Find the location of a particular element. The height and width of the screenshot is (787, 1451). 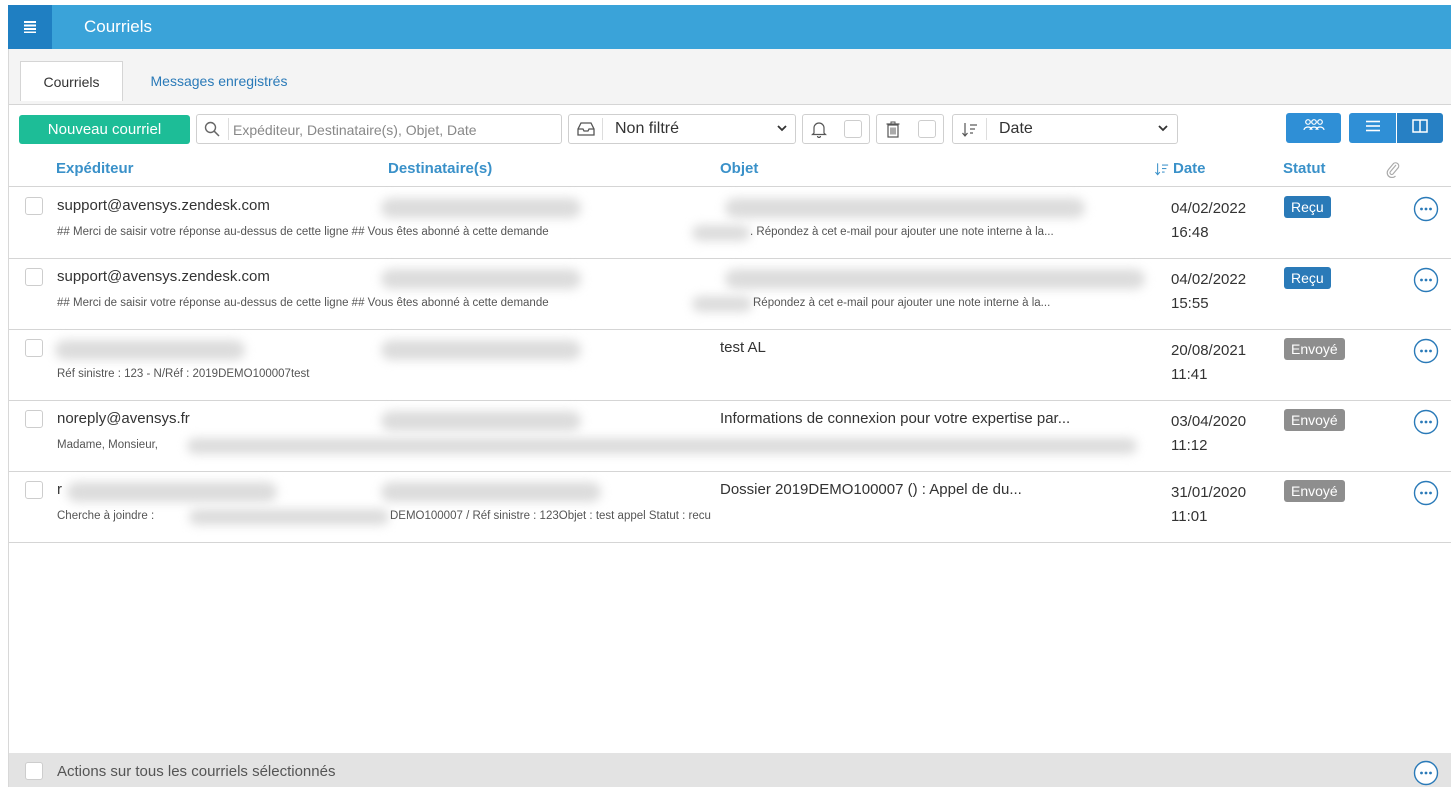

group-users-icon is located at coordinates (1313, 128).